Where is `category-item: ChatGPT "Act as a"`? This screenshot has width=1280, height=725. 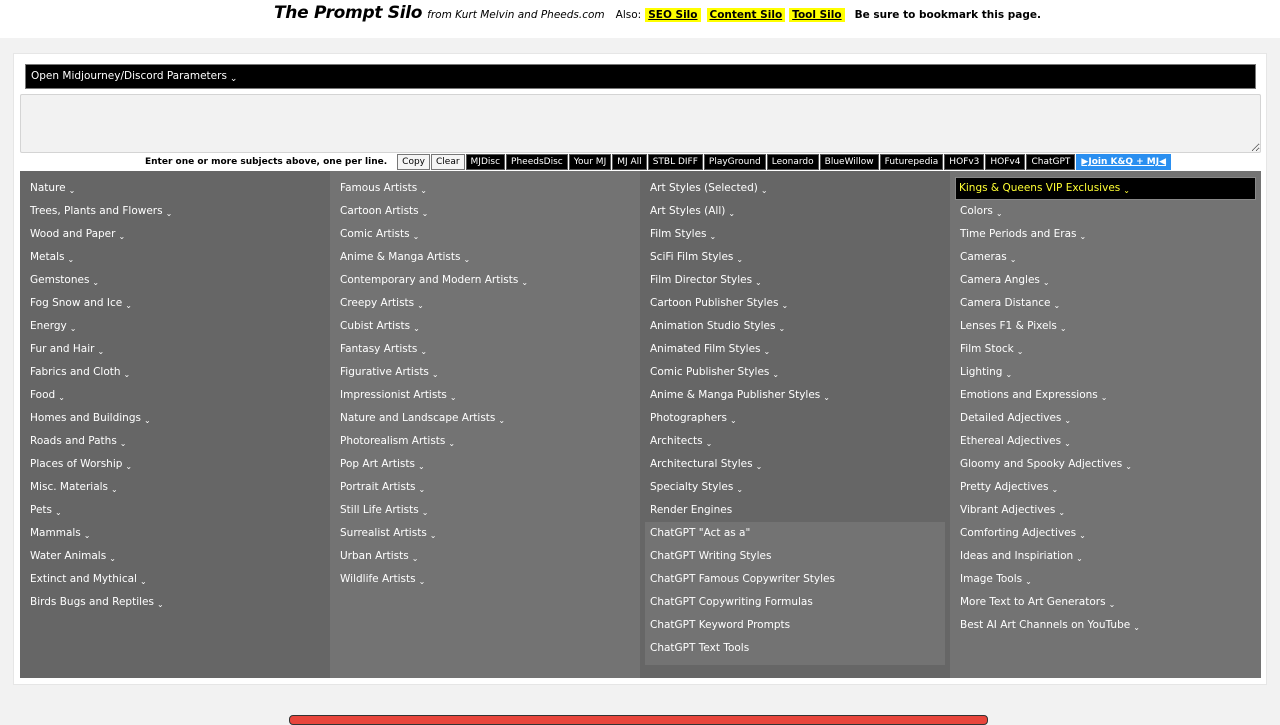
category-item: ChatGPT "Act as a" is located at coordinates (795, 533).